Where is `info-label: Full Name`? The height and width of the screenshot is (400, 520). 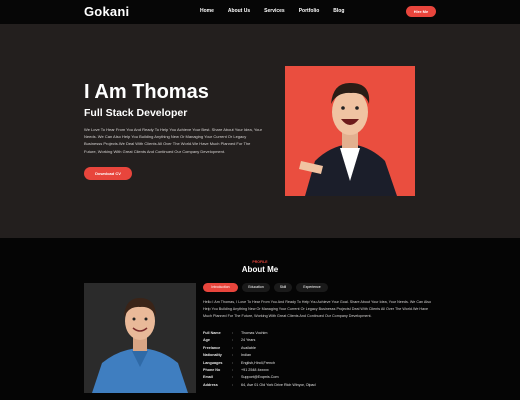 info-label: Full Name is located at coordinates (212, 333).